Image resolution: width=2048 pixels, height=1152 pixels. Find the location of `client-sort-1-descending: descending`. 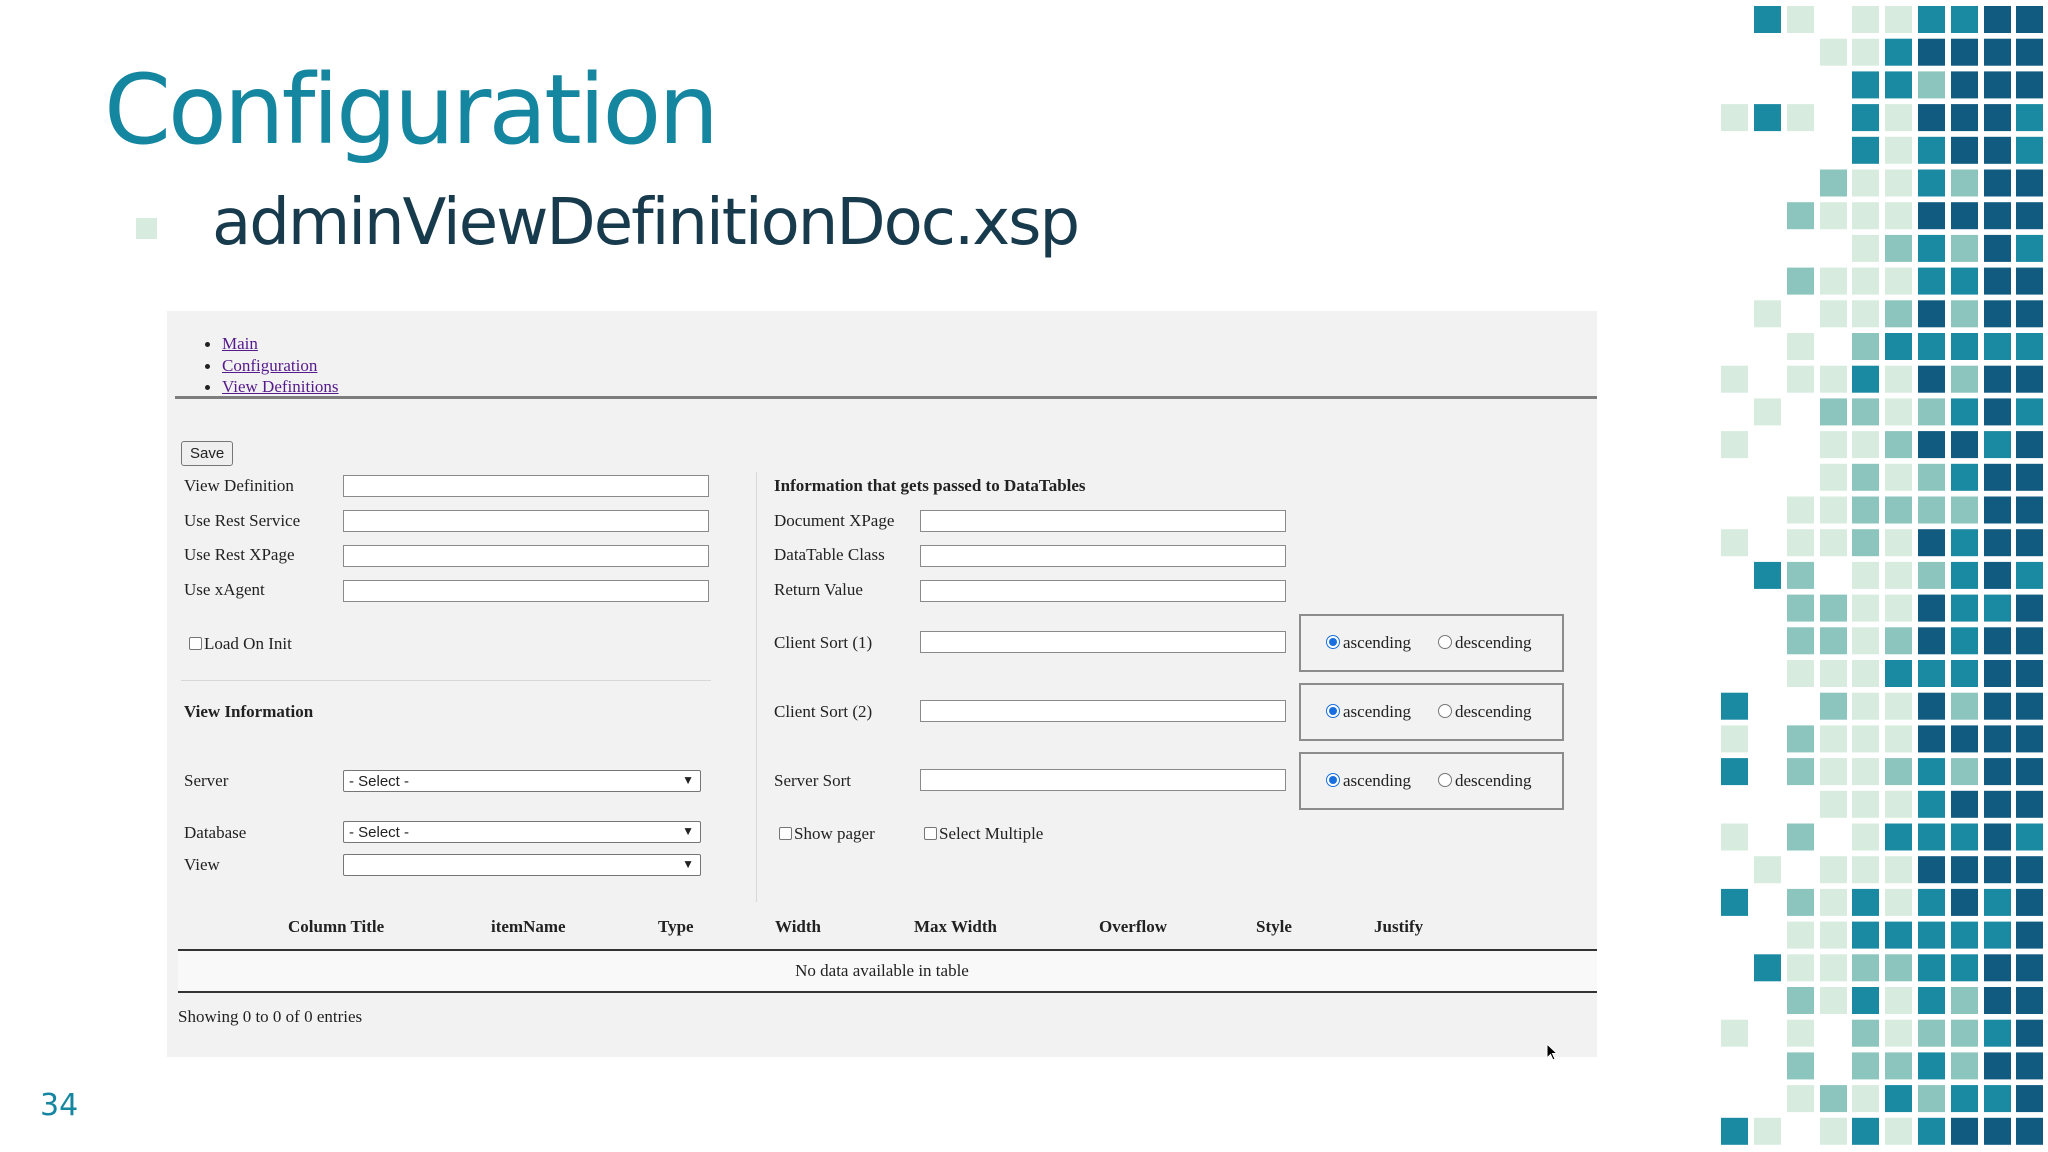

client-sort-1-descending: descending is located at coordinates (1484, 643).